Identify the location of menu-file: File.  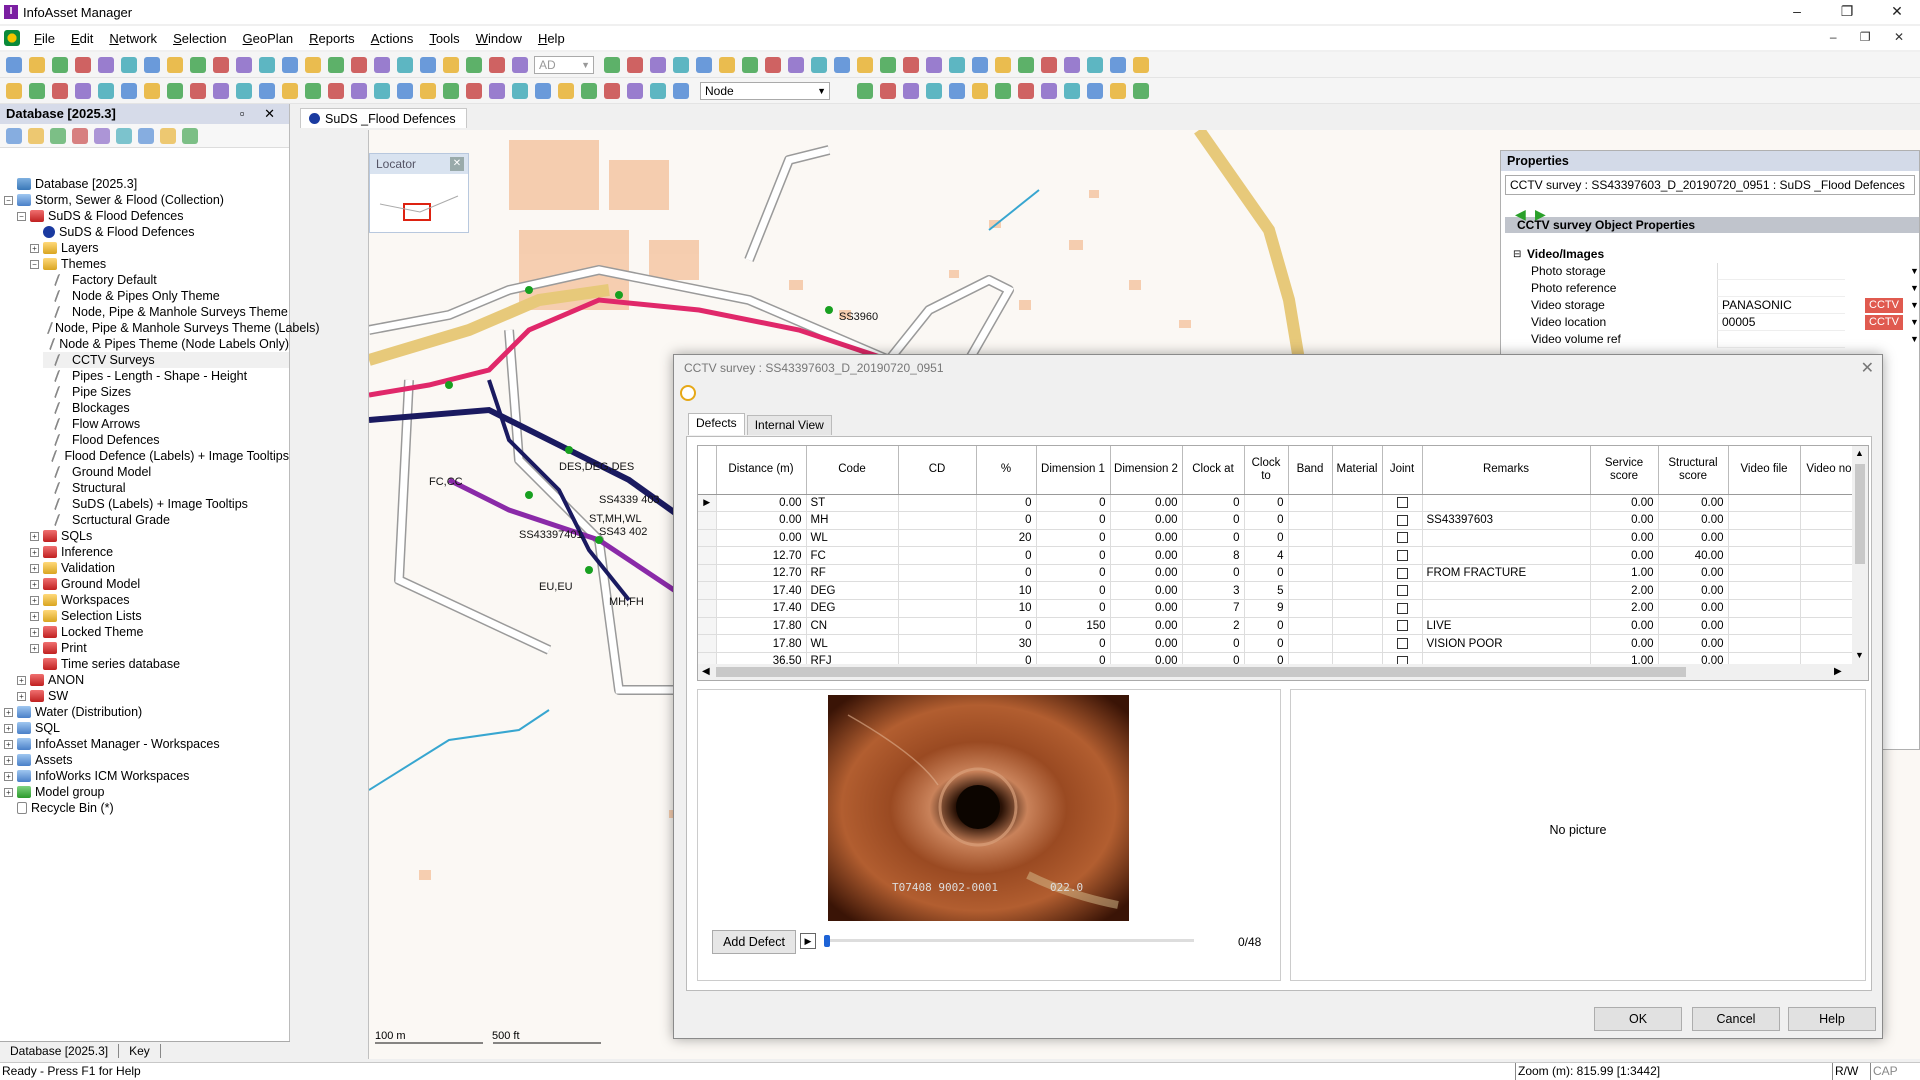
(44, 38).